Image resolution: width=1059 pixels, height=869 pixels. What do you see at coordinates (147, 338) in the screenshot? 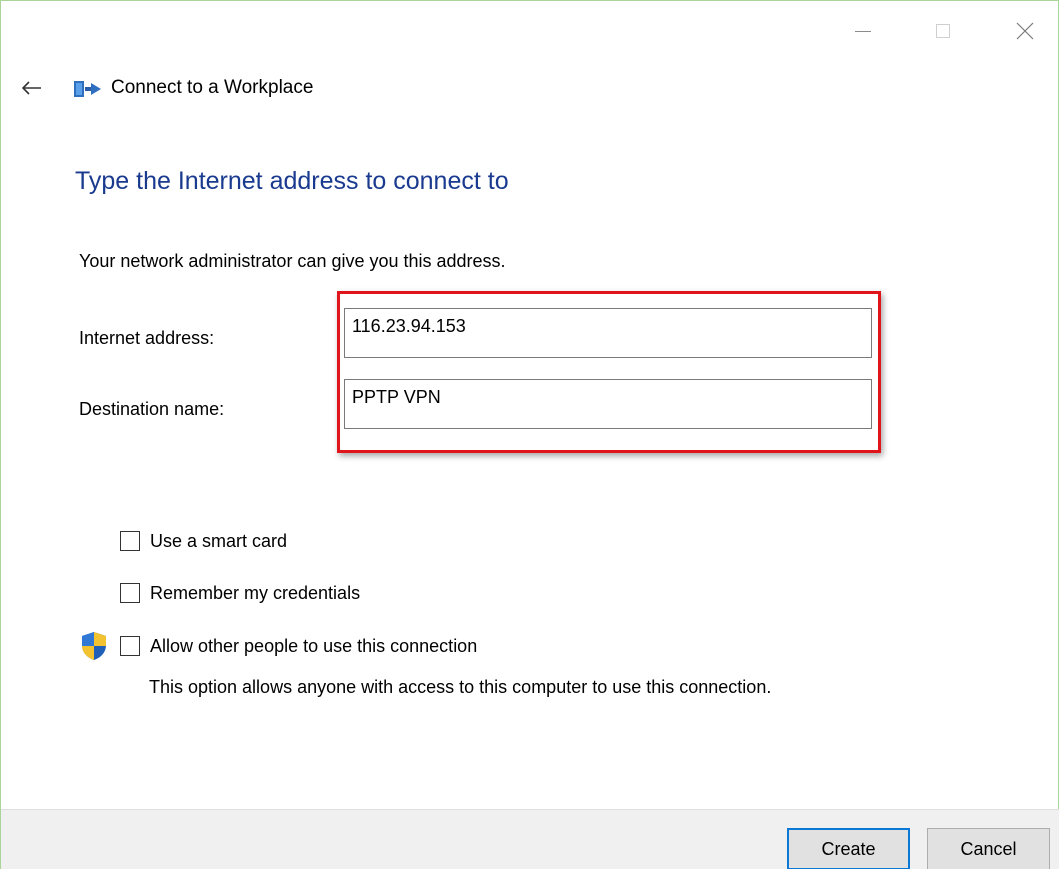
I see `internet-address-label: Internet address:` at bounding box center [147, 338].